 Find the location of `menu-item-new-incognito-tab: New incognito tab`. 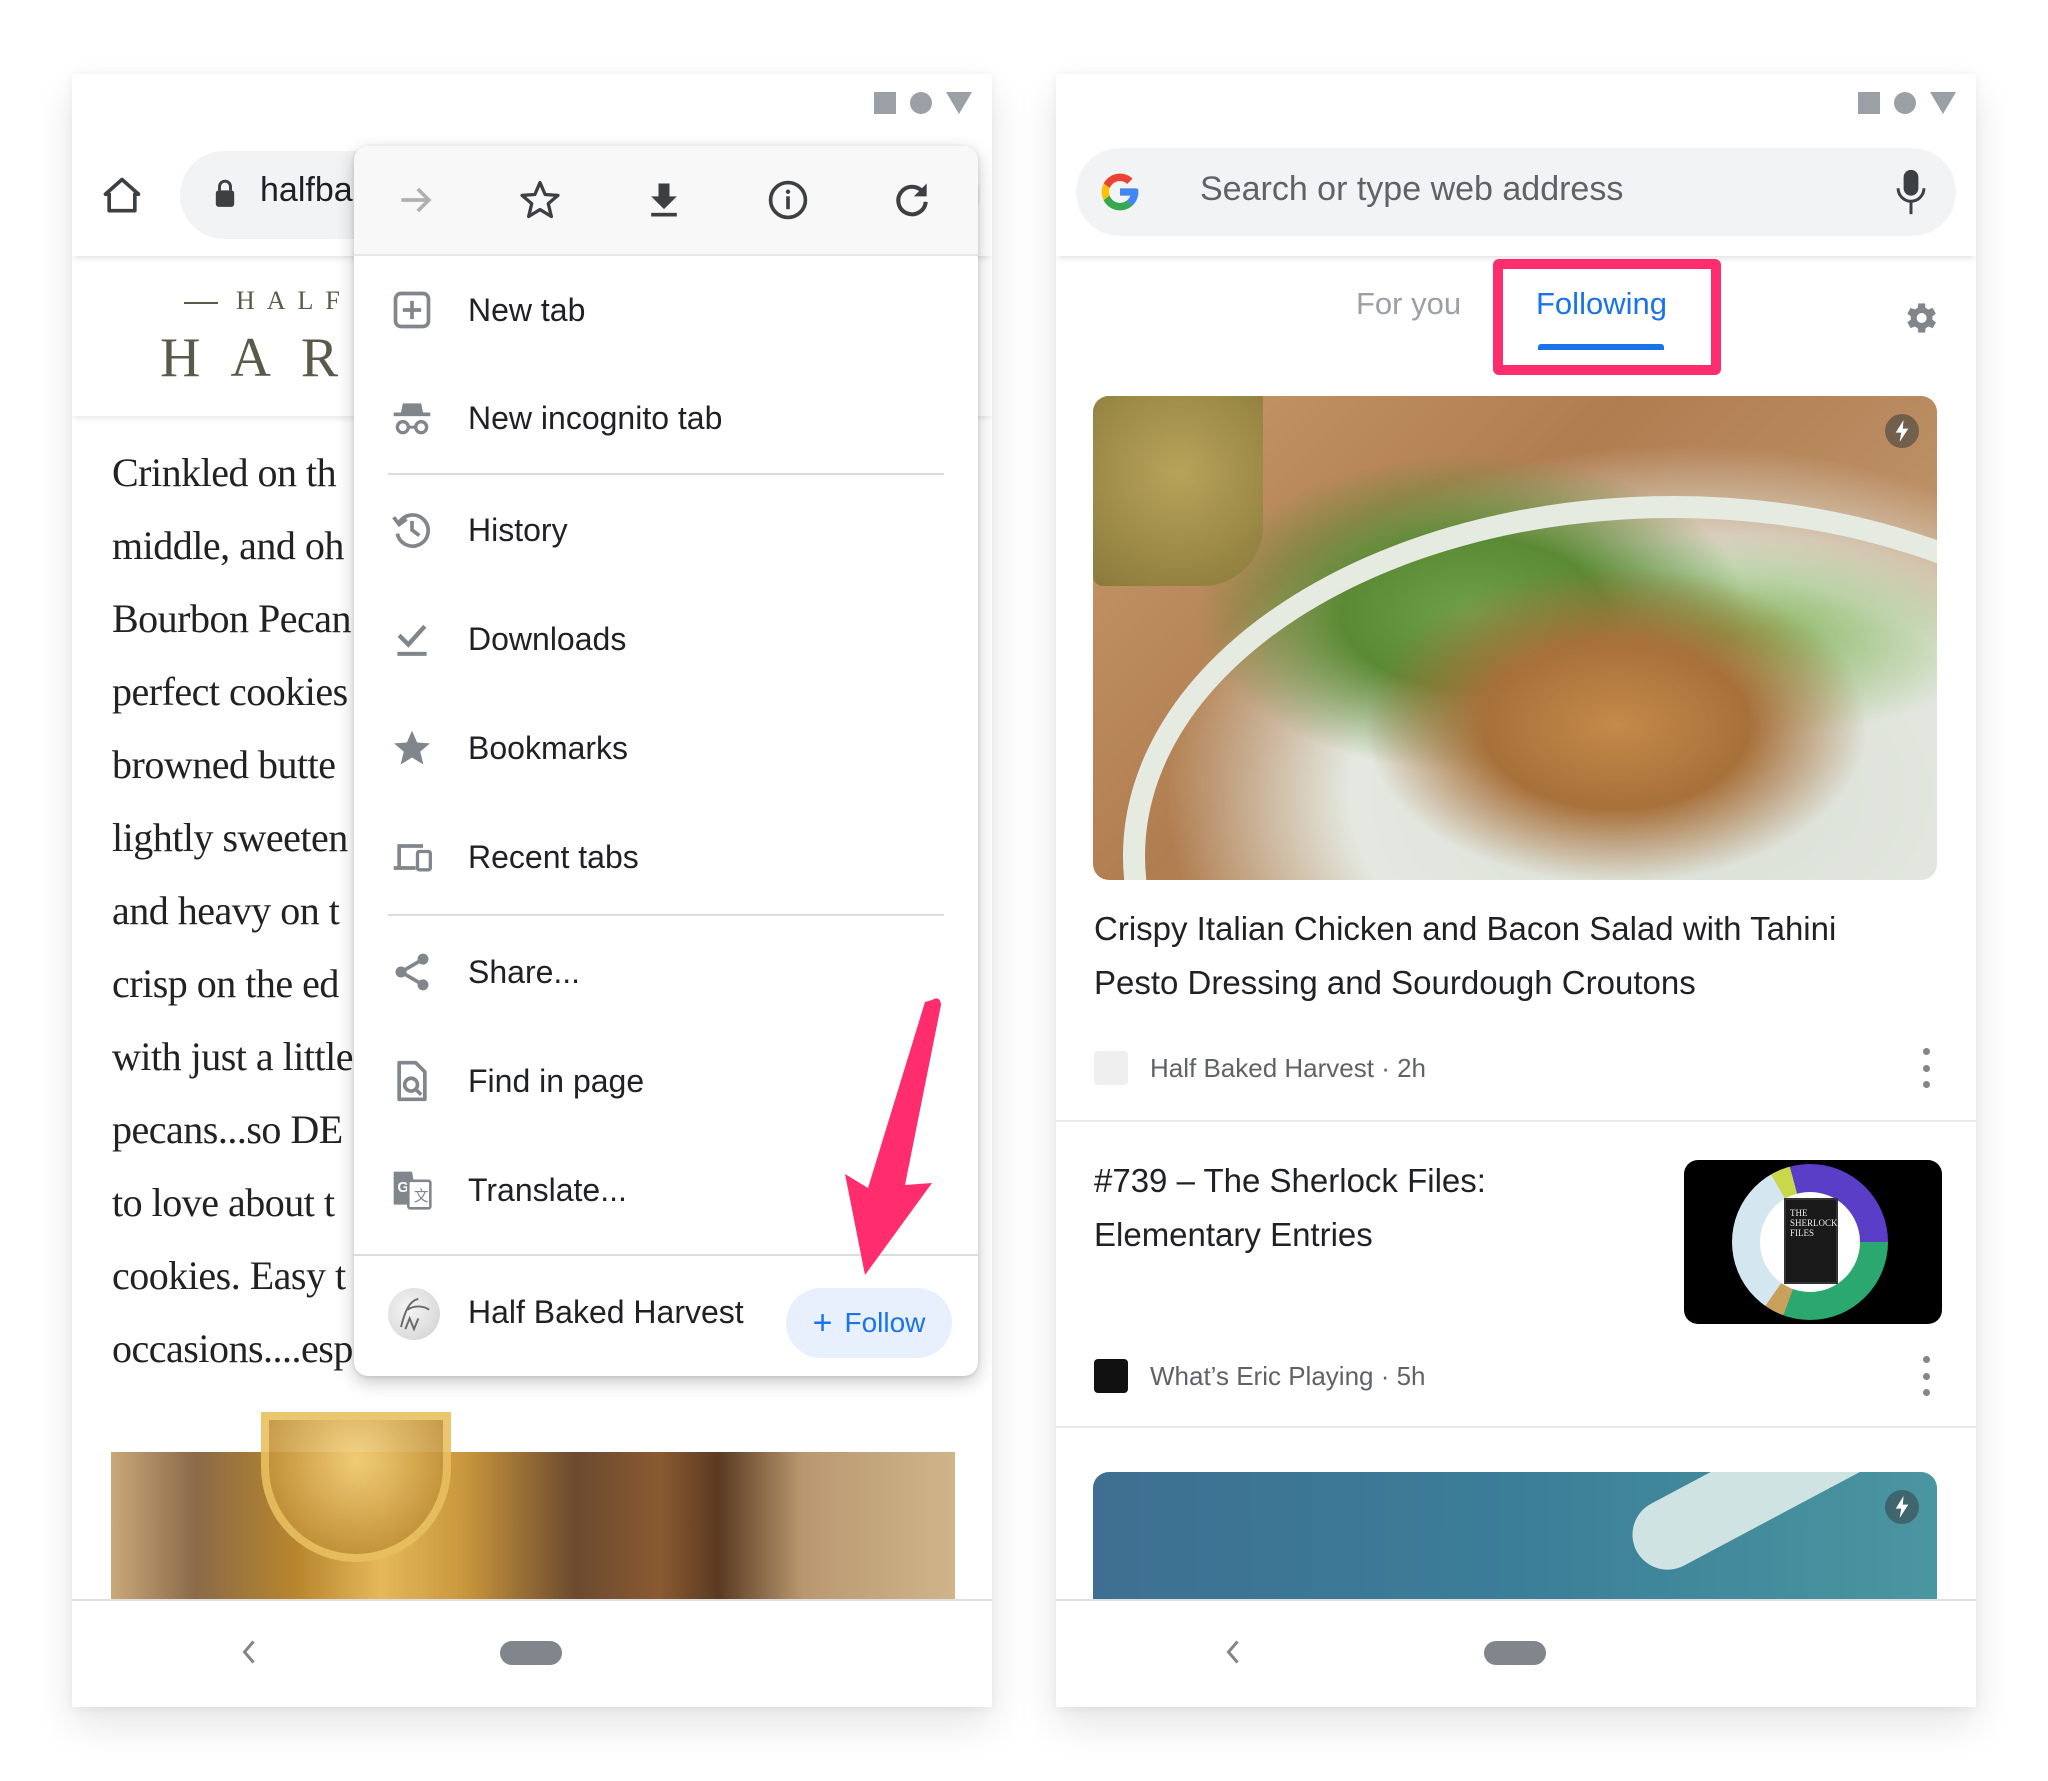

menu-item-new-incognito-tab: New incognito tab is located at coordinates (666, 418).